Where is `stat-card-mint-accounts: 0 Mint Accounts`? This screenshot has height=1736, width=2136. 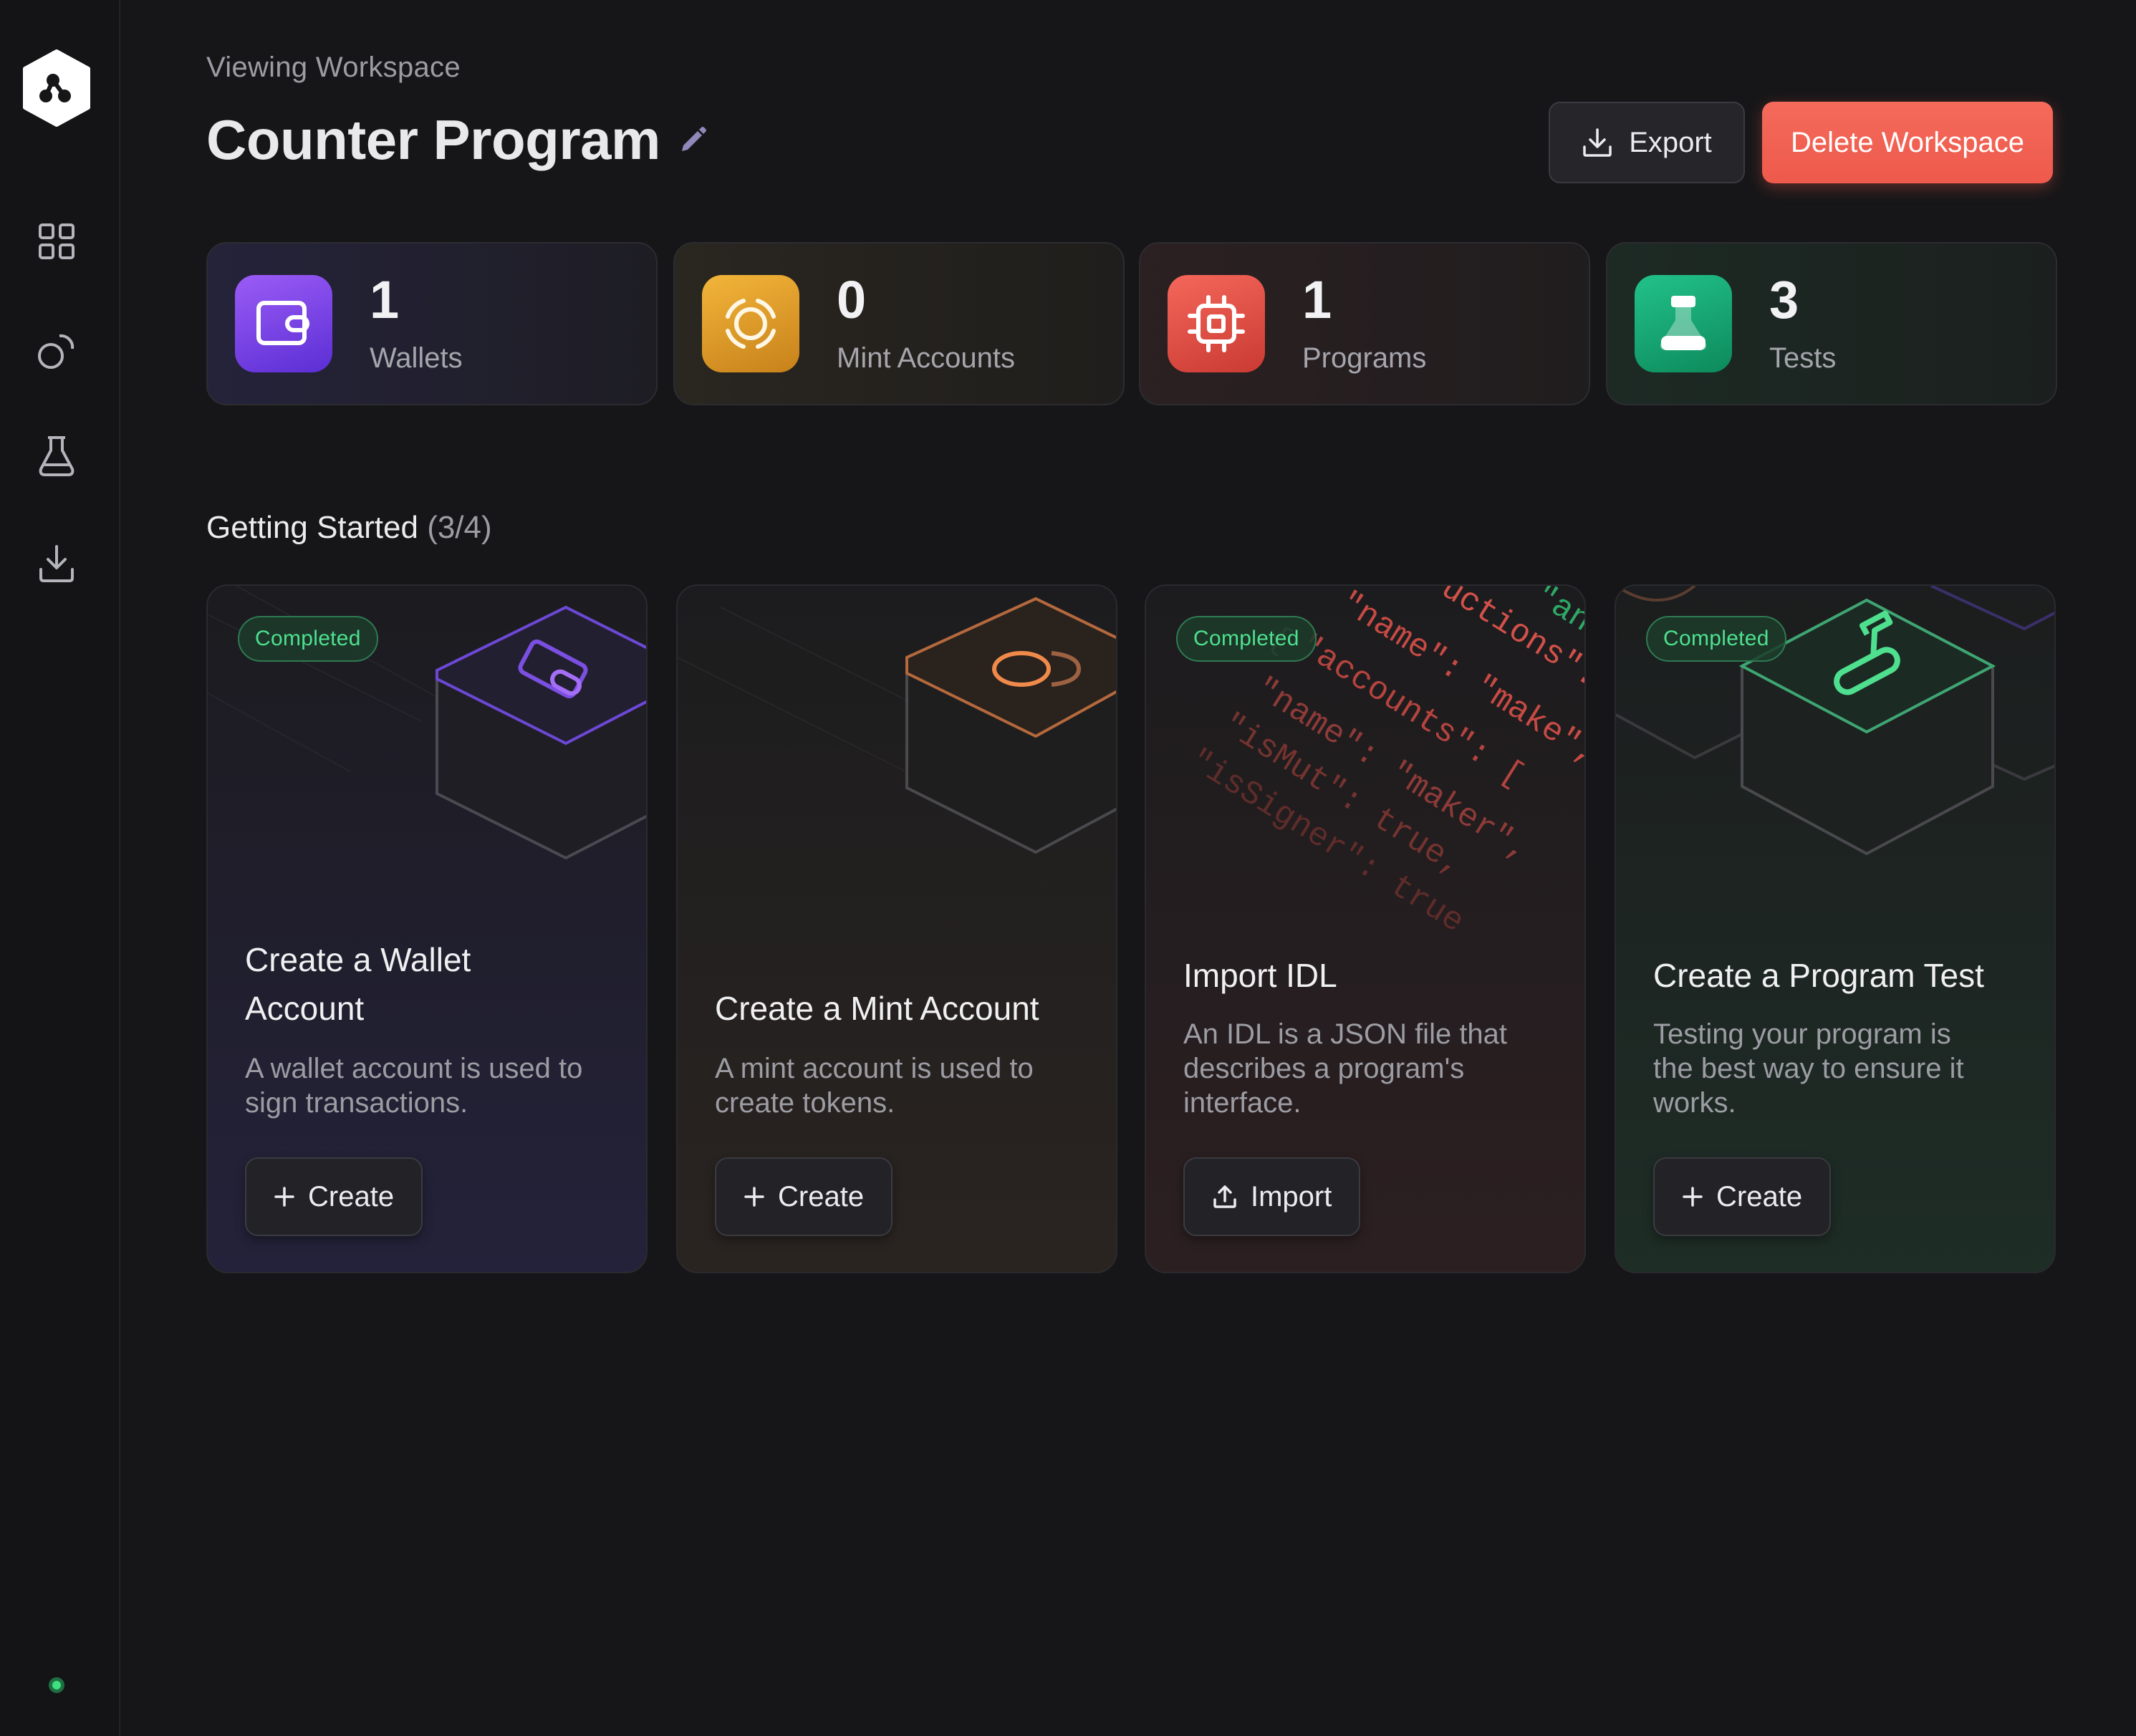 stat-card-mint-accounts: 0 Mint Accounts is located at coordinates (899, 323).